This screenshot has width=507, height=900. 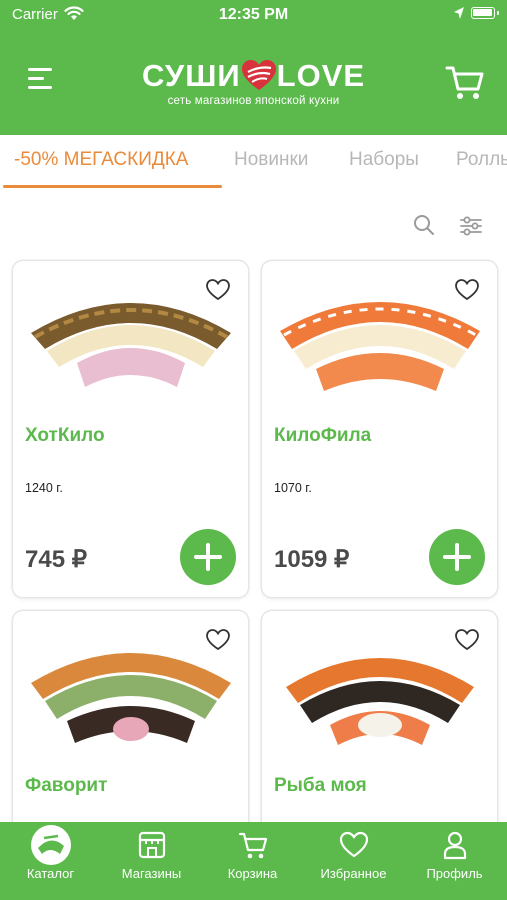 I want to click on brand-tagline: сеть магазинов японской кухни, so click(x=253, y=101).